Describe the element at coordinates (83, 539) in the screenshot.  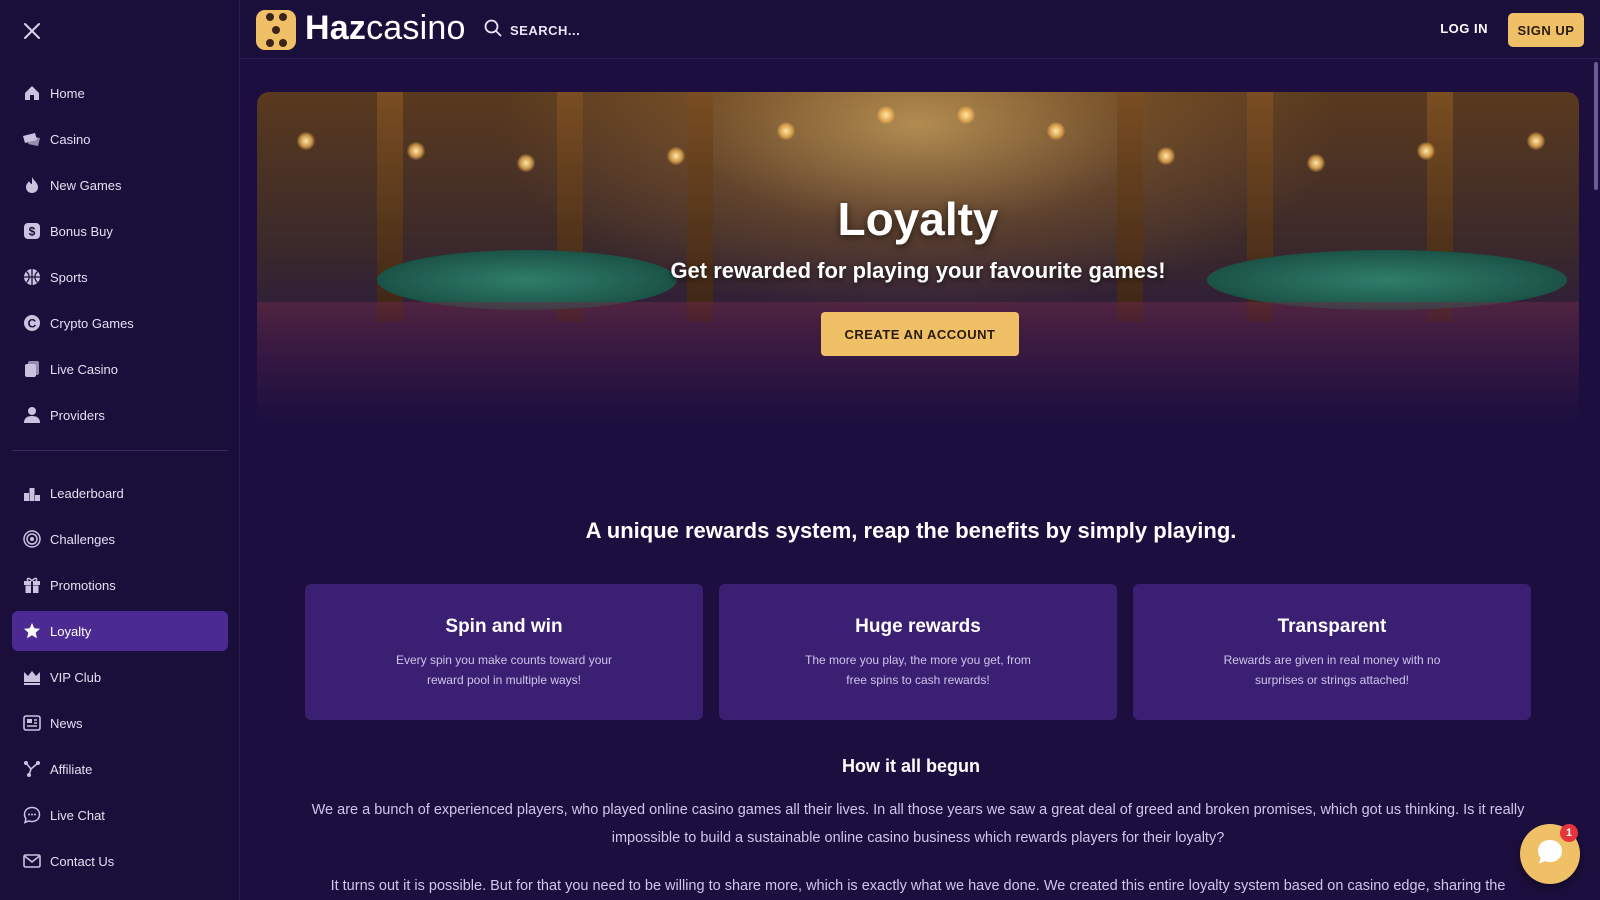
I see `sidebar-item-label: Challenges` at that location.